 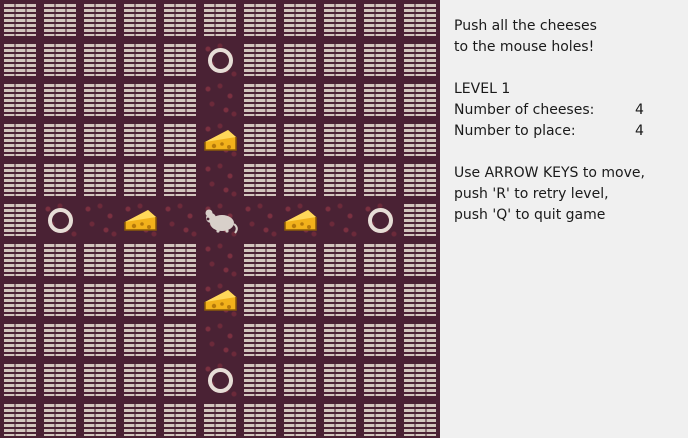 What do you see at coordinates (482, 89) in the screenshot?
I see `level-label: LEVEL 1` at bounding box center [482, 89].